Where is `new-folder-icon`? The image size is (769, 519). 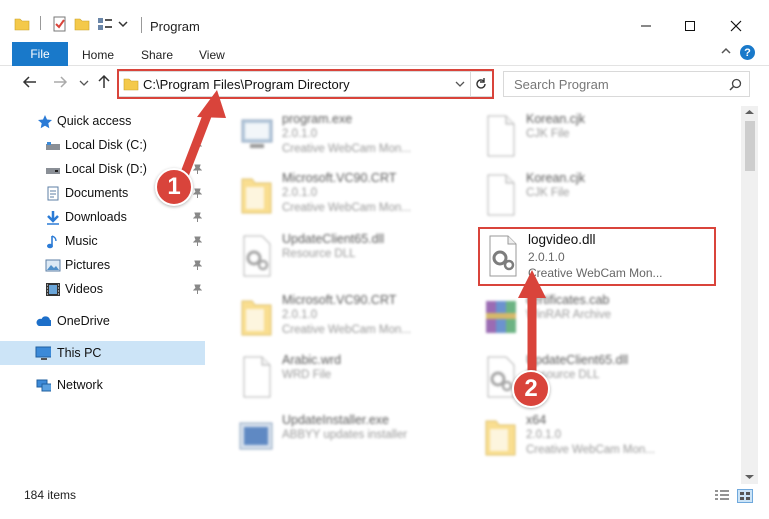 new-folder-icon is located at coordinates (82, 24).